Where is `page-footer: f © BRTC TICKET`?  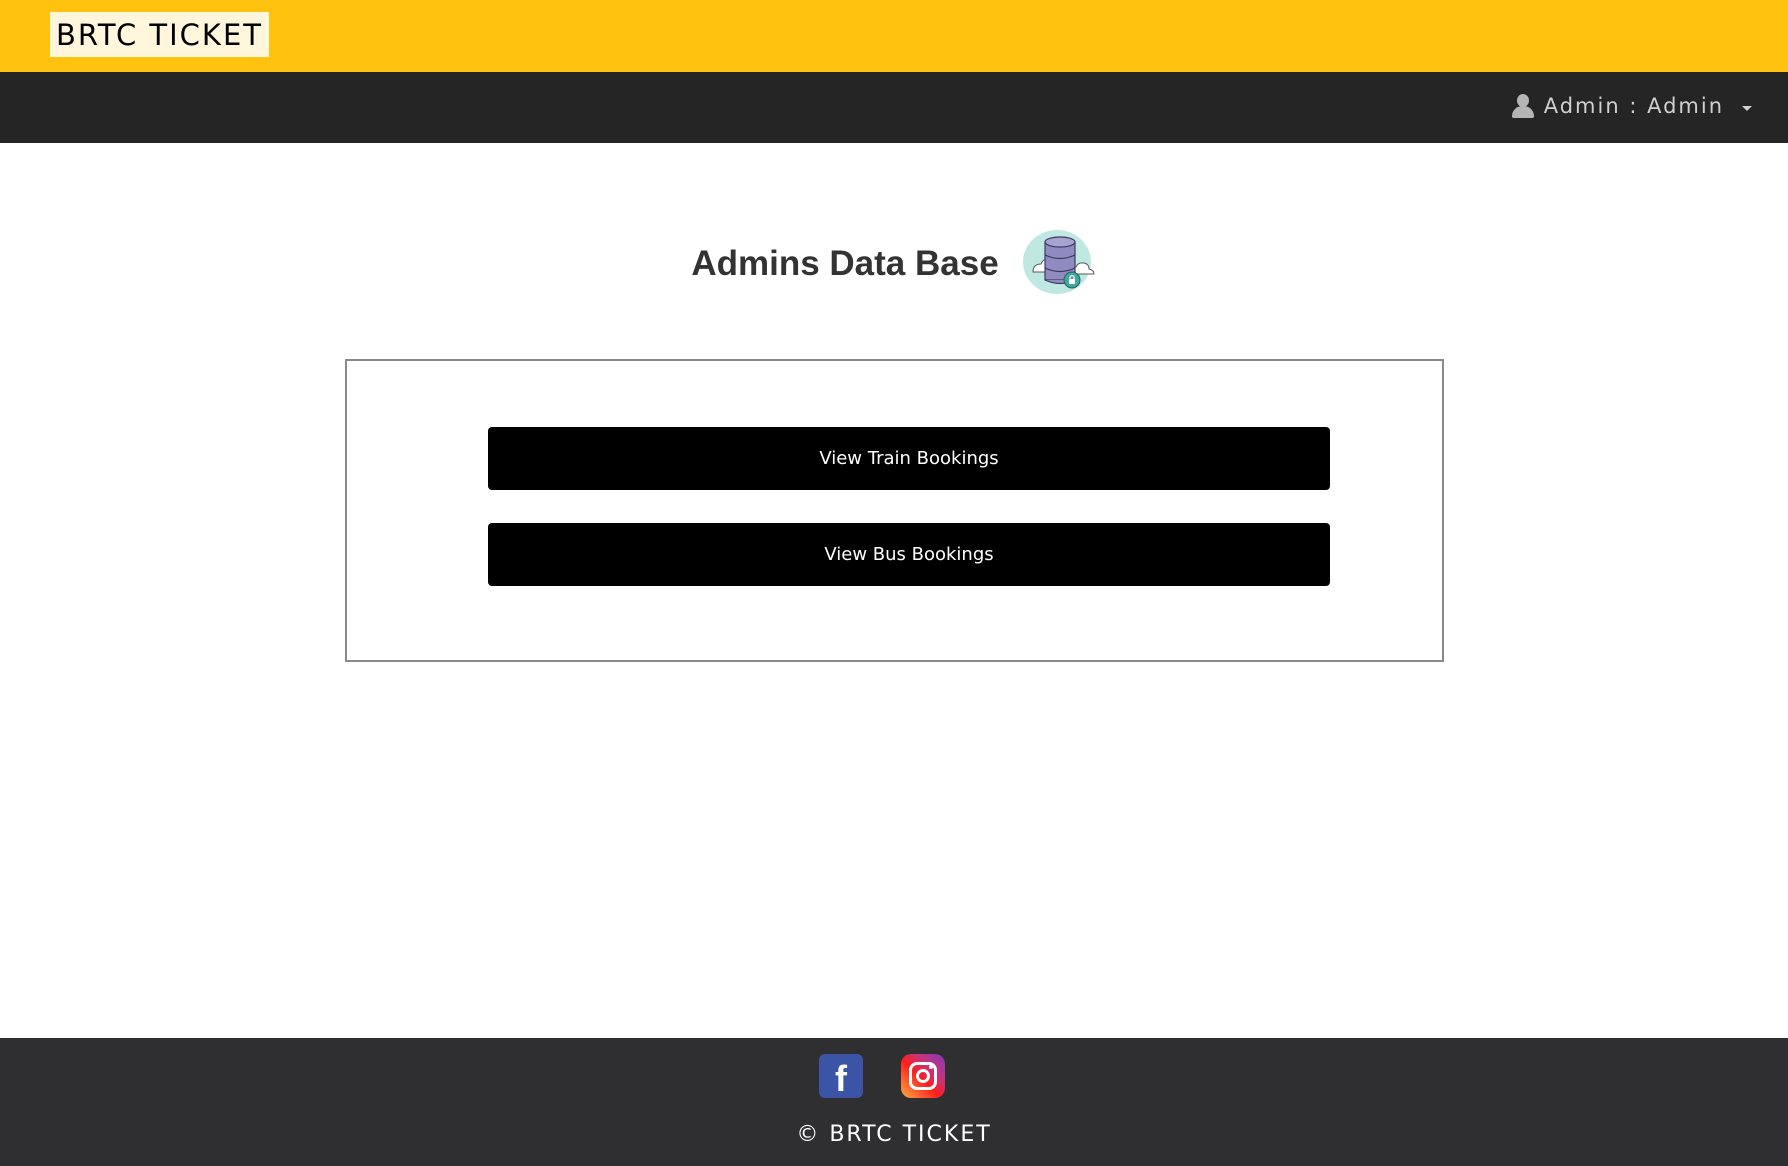 page-footer: f © BRTC TICKET is located at coordinates (894, 1102).